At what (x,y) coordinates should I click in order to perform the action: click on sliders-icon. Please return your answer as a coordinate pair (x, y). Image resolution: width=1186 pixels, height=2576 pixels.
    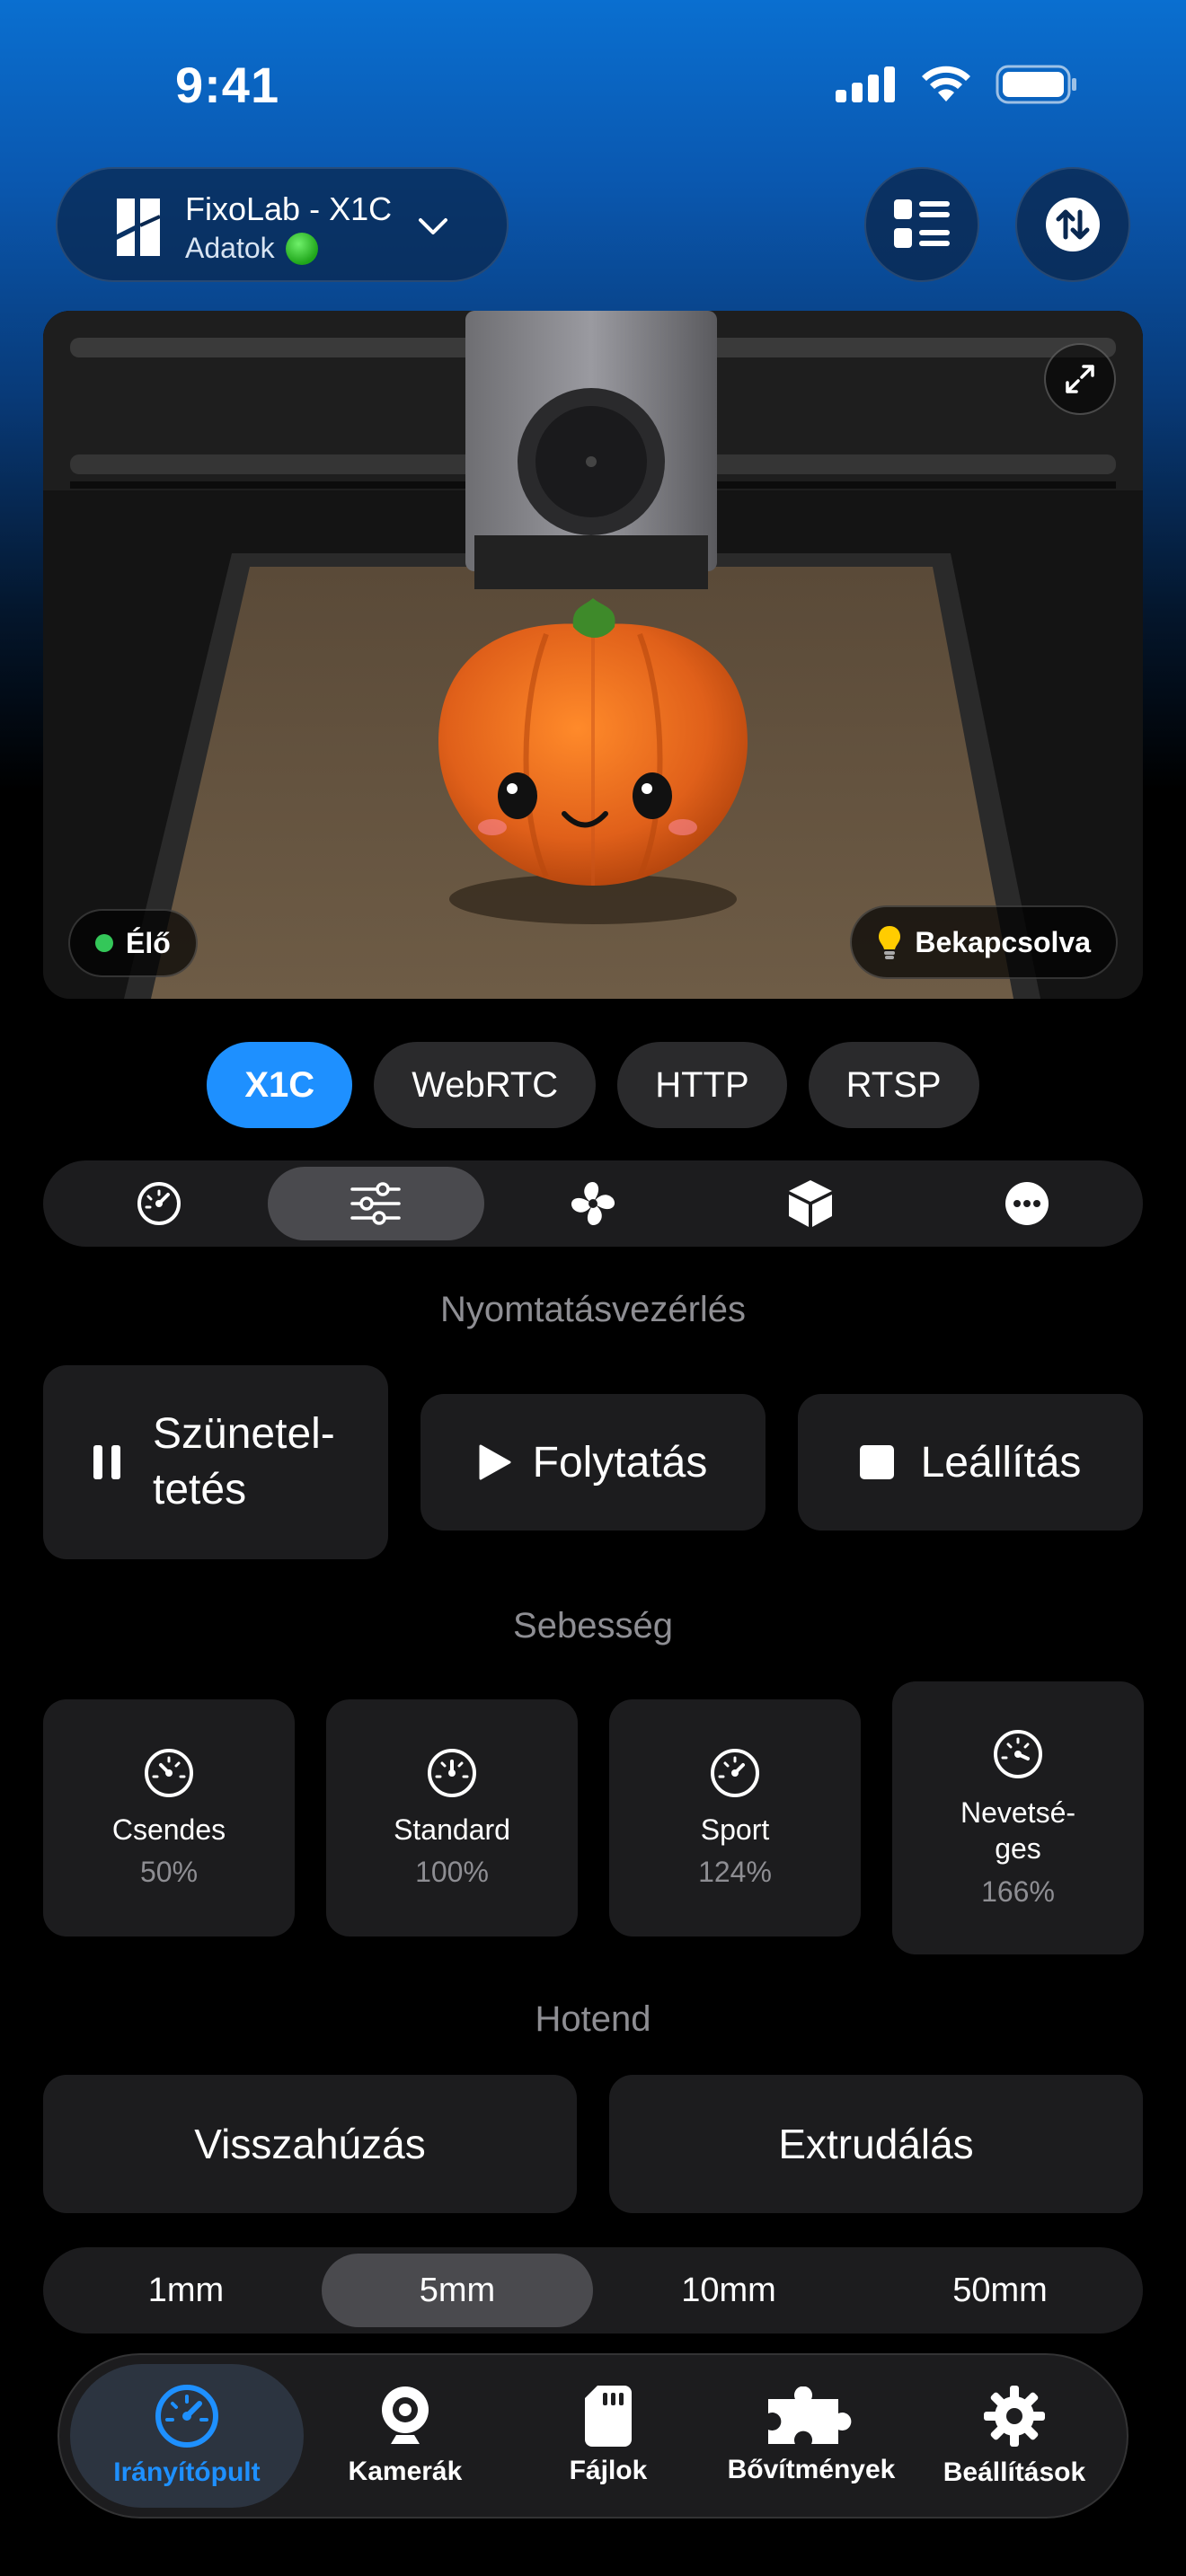
    Looking at the image, I should click on (376, 1203).